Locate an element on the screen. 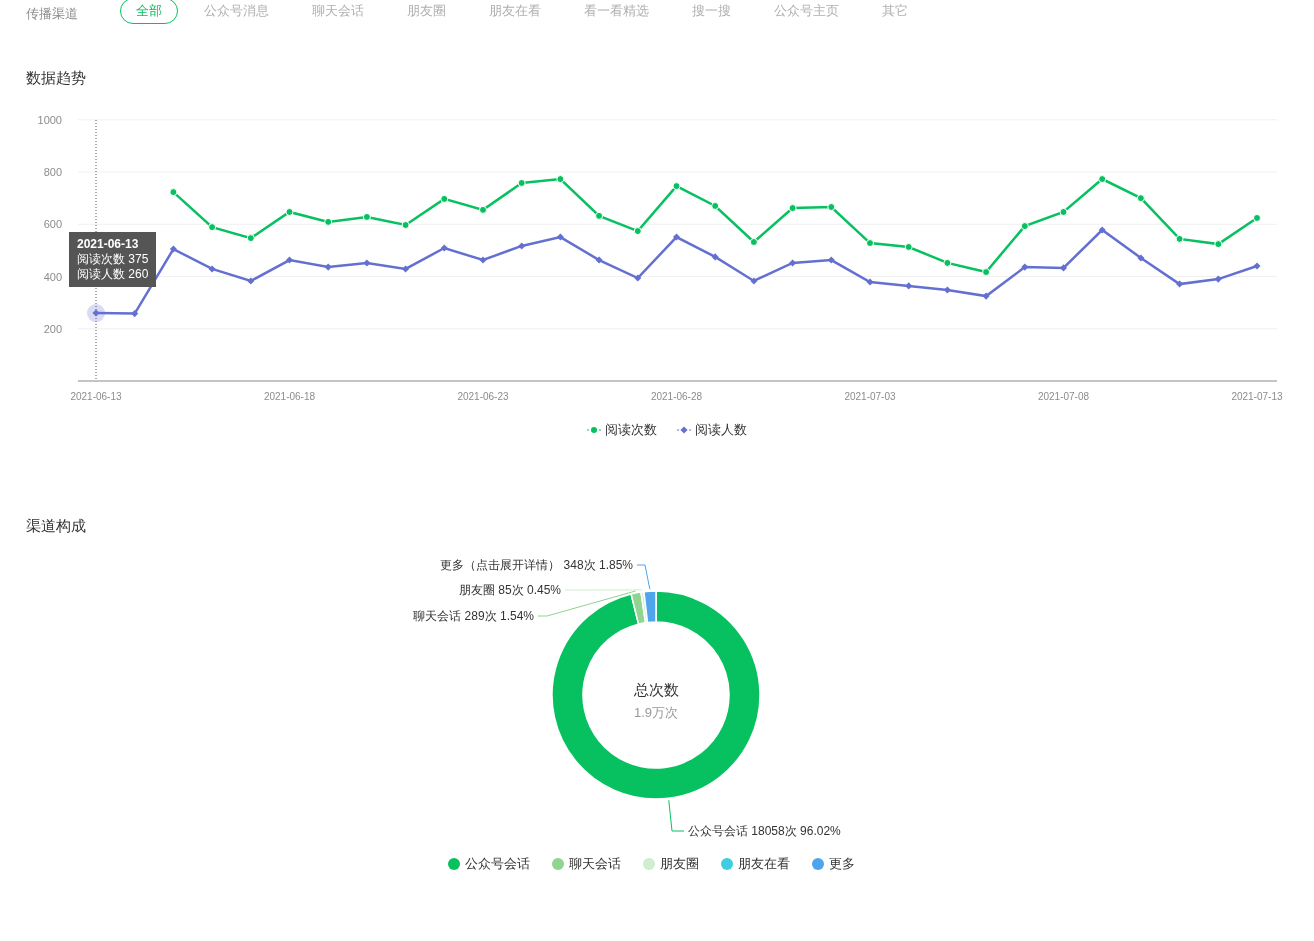 Image resolution: width=1314 pixels, height=941 pixels. section-title: 渠道构成 is located at coordinates (56, 526).